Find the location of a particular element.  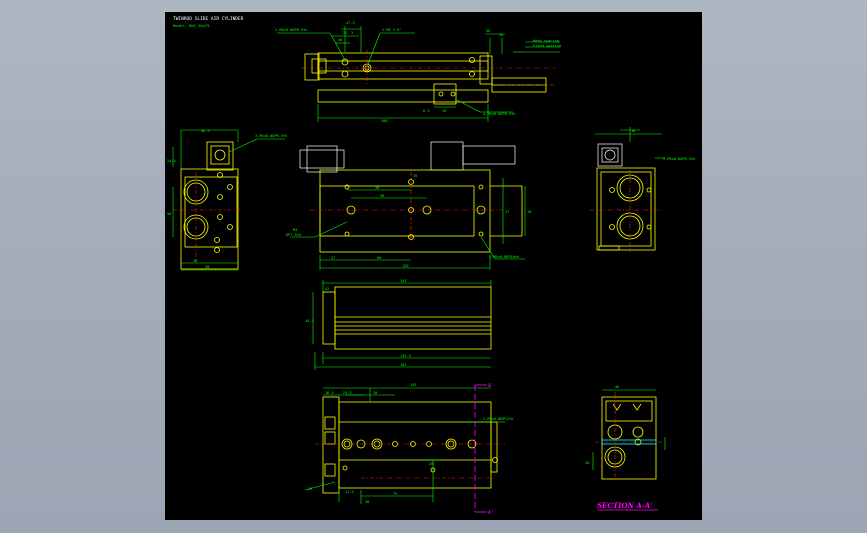

dim-front-5: 120 is located at coordinates (405, 266).